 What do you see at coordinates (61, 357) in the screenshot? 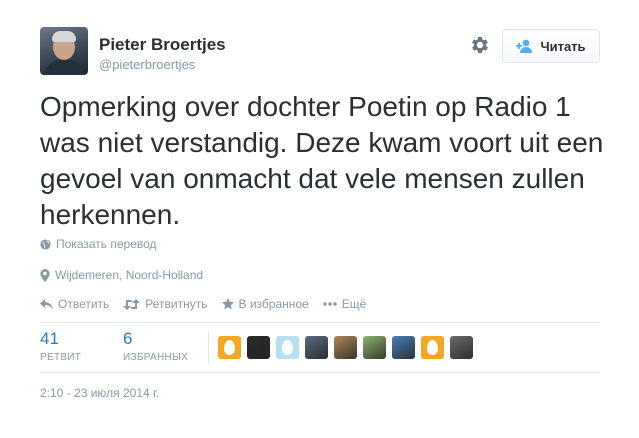
I see `retweet-stat-label: РЕТВИТ` at bounding box center [61, 357].